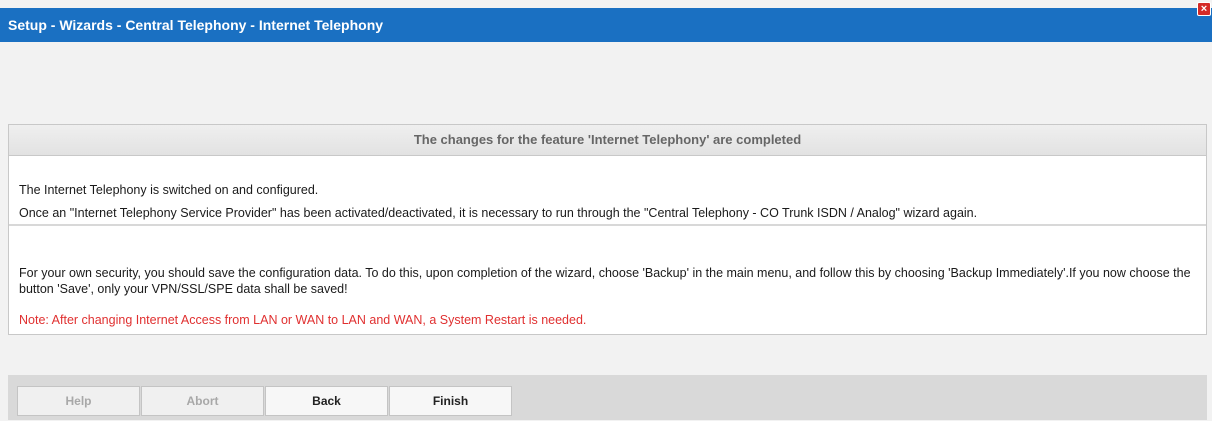 The image size is (1212, 421). Describe the element at coordinates (450, 401) in the screenshot. I see `finish-button: Finish` at that location.